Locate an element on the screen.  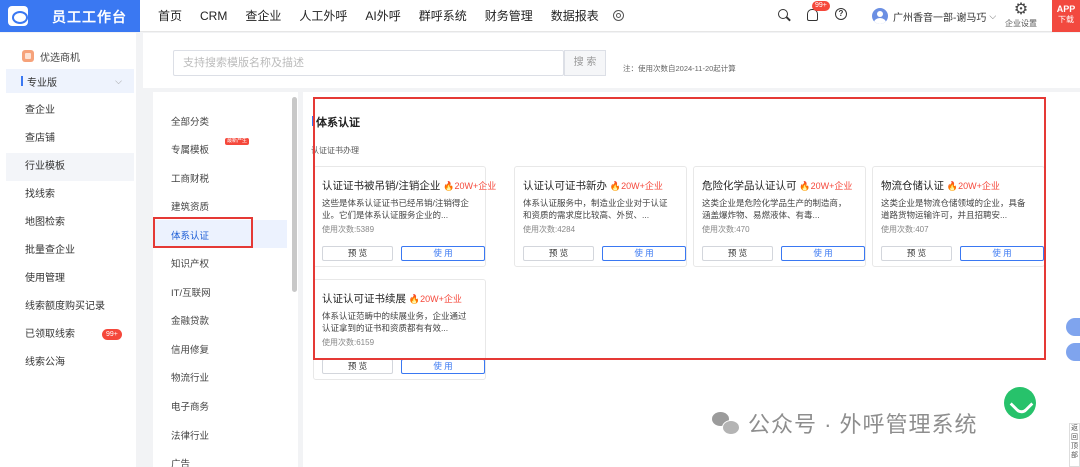
main-nav: 首页 CRM 查企业 人工外呼 AI外呼 群呼系统 财务管理 数据报表 is located at coordinates (389, 16).